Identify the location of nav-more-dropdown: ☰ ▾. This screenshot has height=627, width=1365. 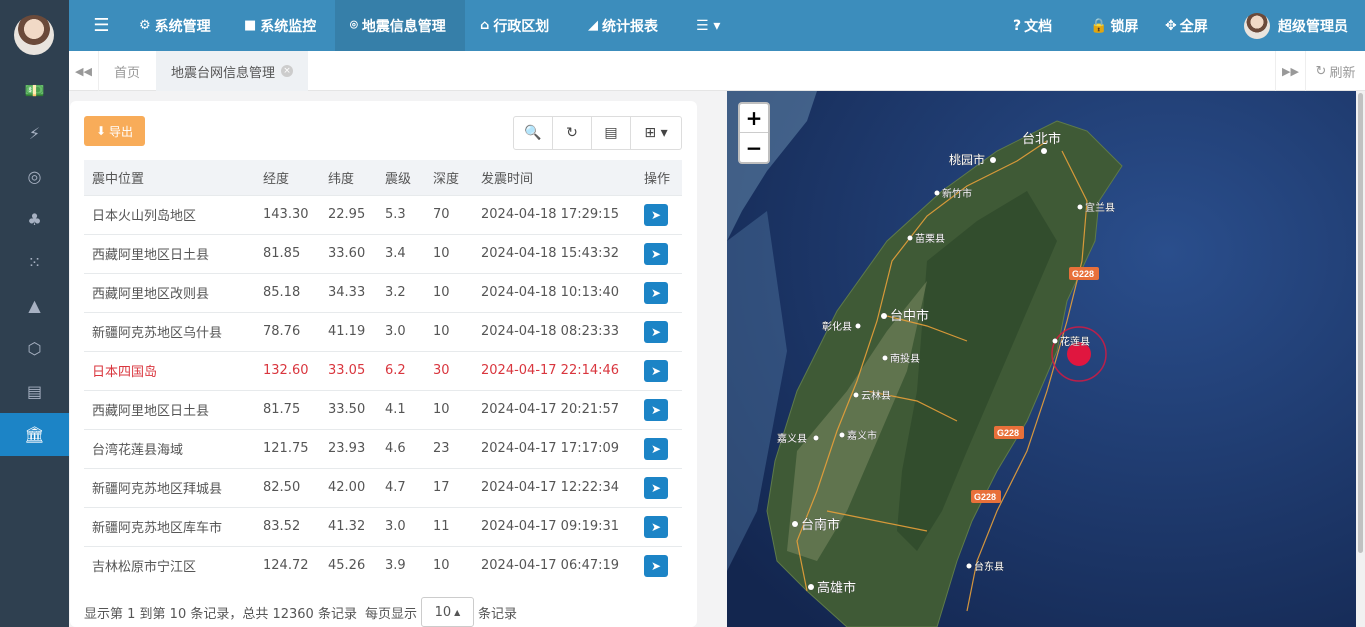
(708, 25).